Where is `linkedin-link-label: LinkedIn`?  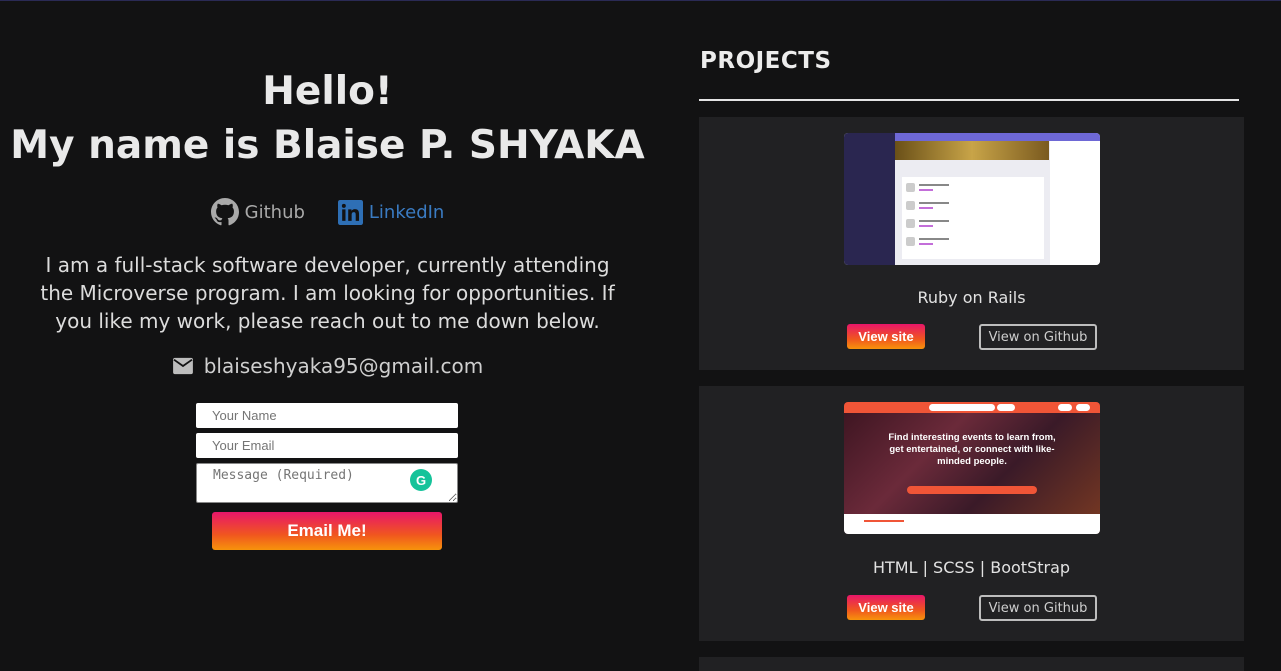
linkedin-link-label: LinkedIn is located at coordinates (406, 212).